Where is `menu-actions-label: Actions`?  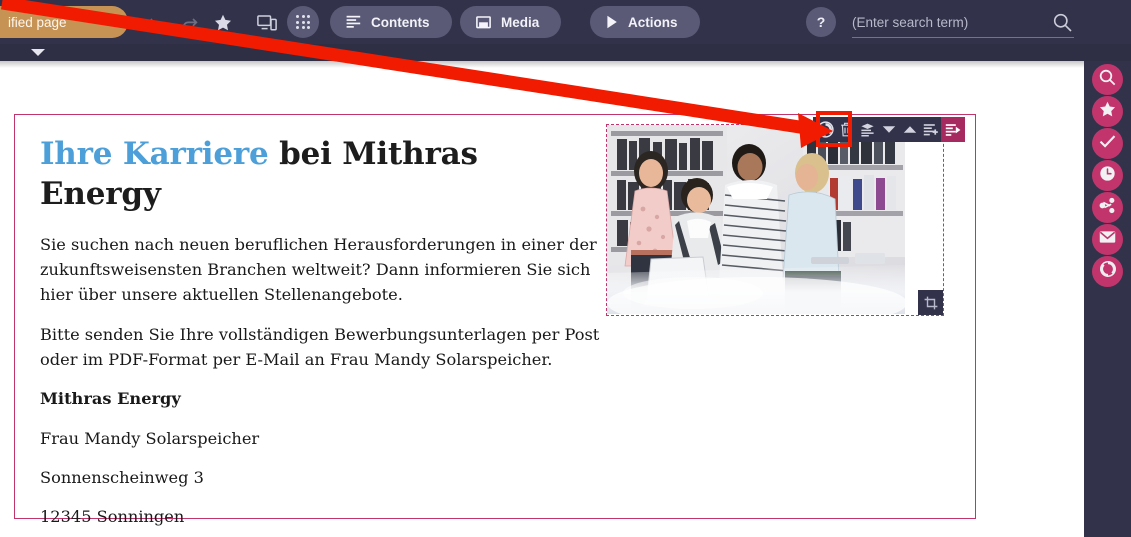 menu-actions-label: Actions is located at coordinates (653, 22).